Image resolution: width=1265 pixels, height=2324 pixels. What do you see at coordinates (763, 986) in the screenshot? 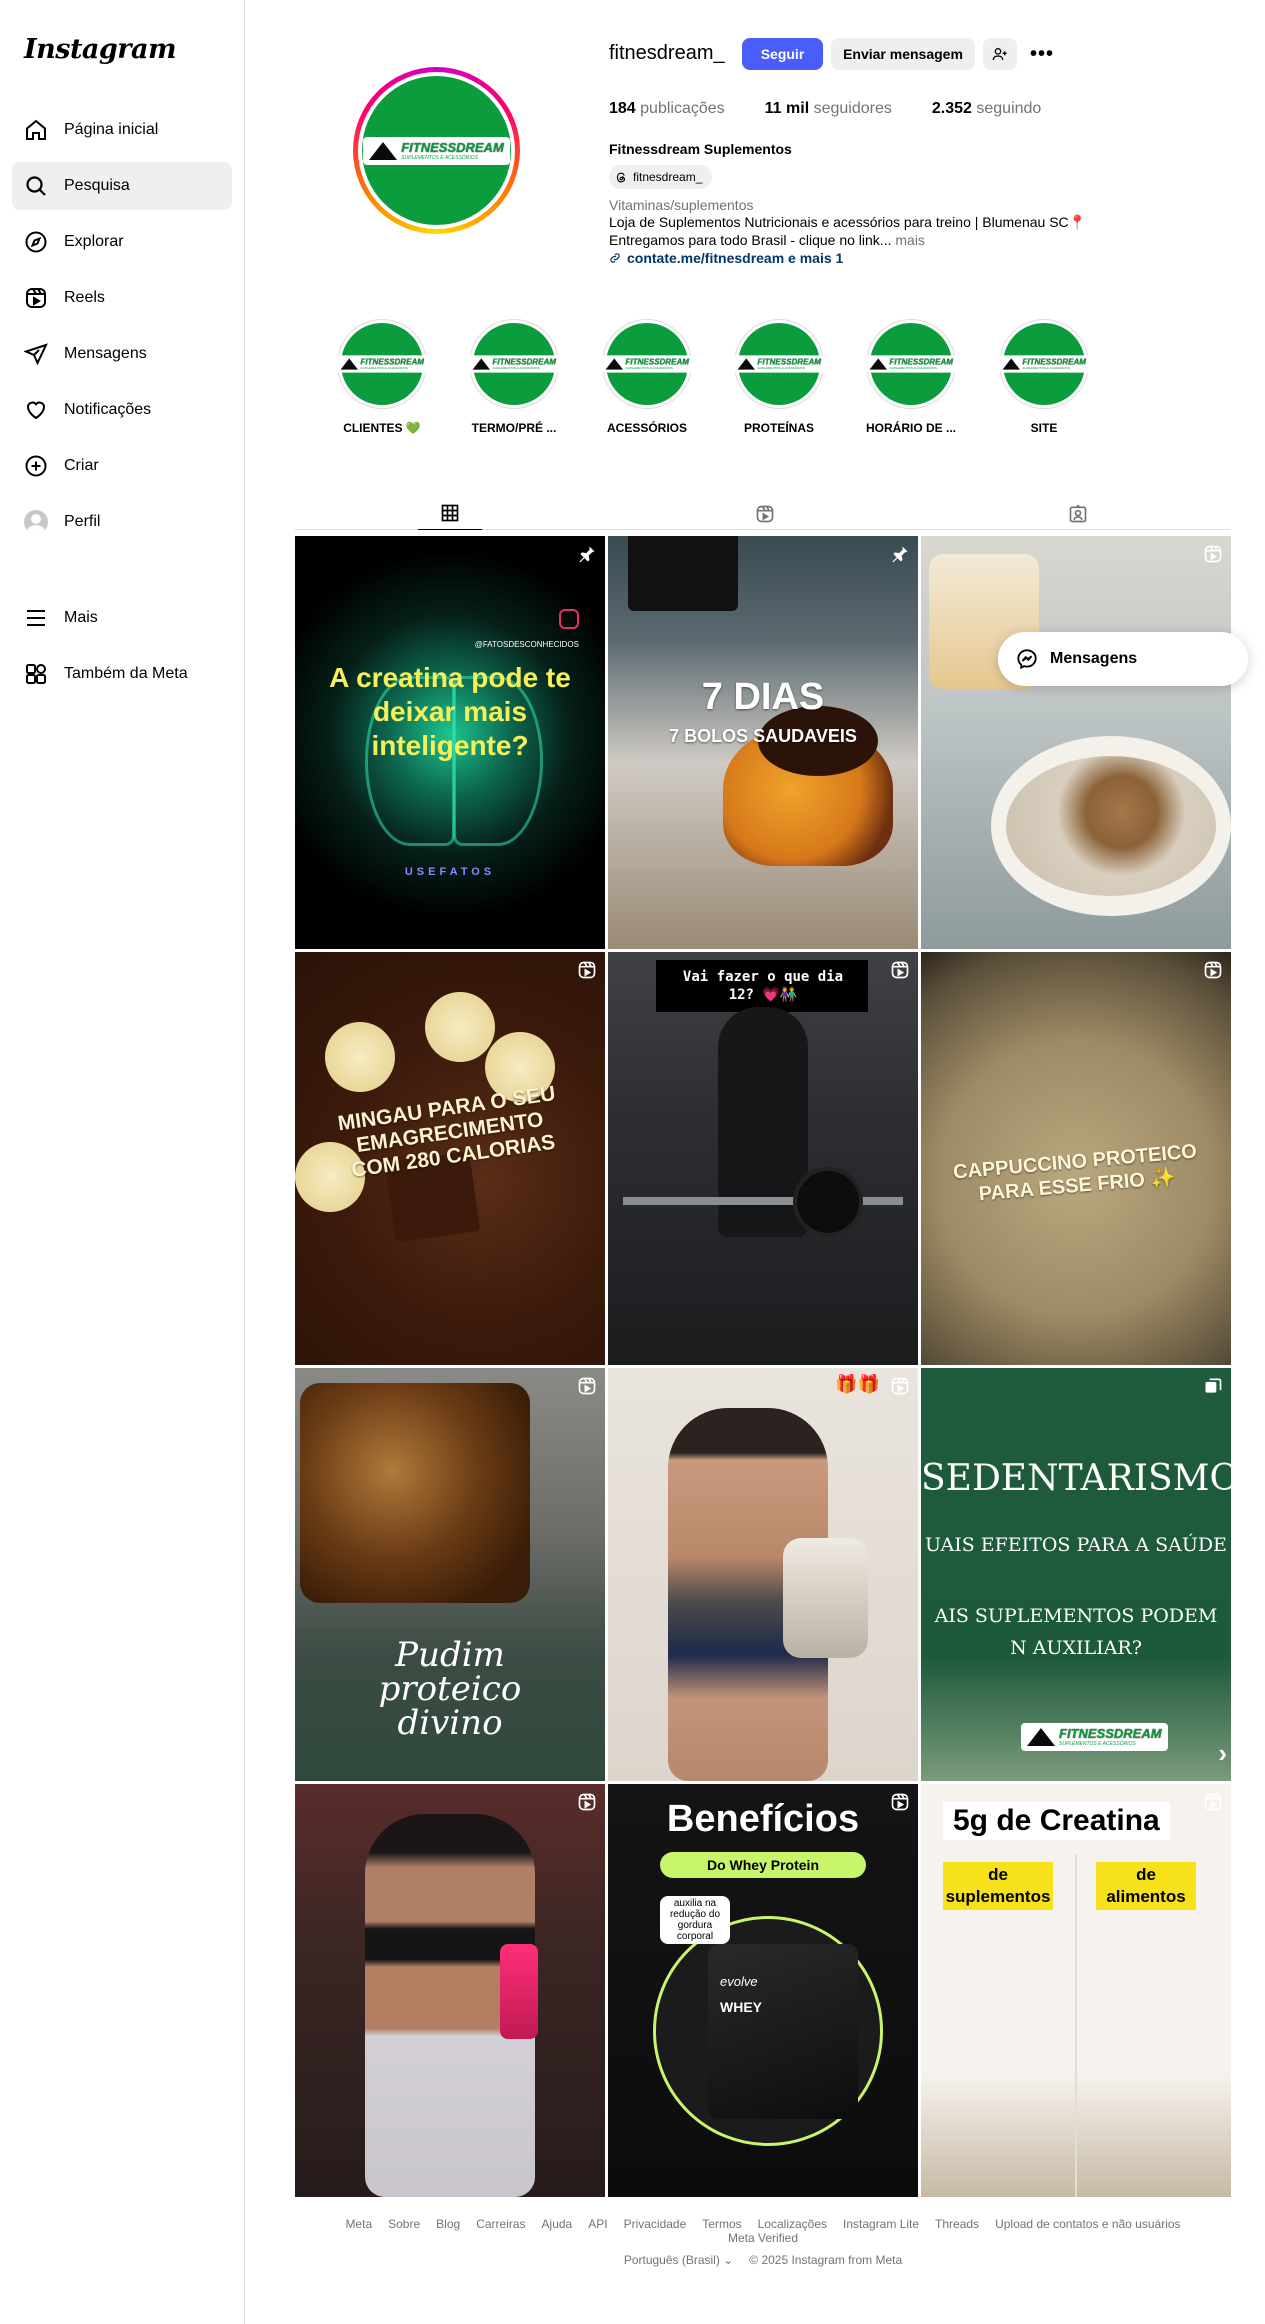
I see `post-title: Vai fazer o que dia 12? 💗👫` at bounding box center [763, 986].